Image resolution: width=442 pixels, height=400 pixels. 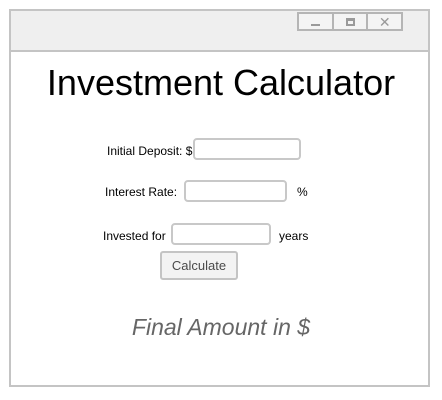 I want to click on years-input, so click(x=221, y=234).